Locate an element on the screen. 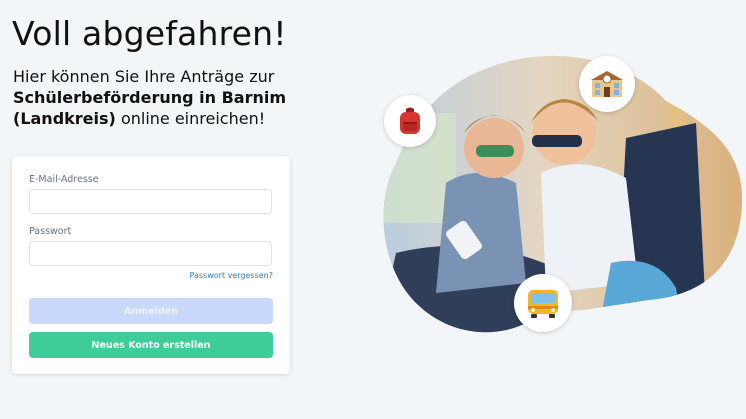  bus-bubble is located at coordinates (543, 303).